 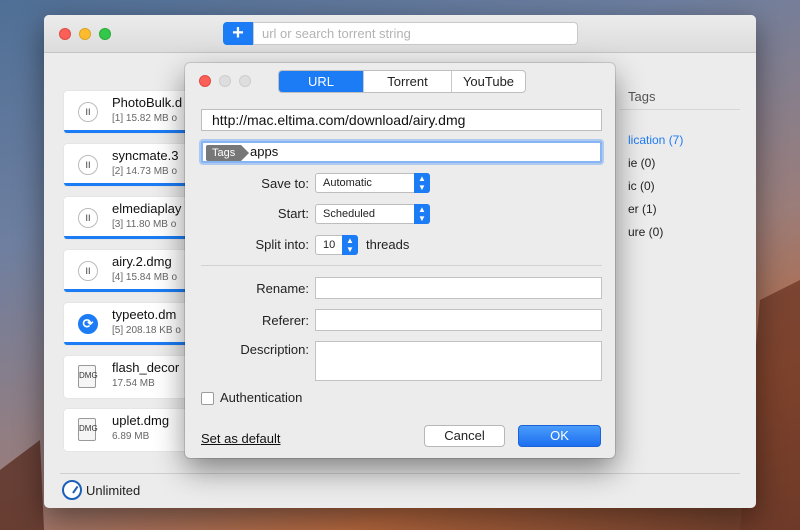 What do you see at coordinates (645, 232) in the screenshot?
I see `tag-item: ure (0)` at bounding box center [645, 232].